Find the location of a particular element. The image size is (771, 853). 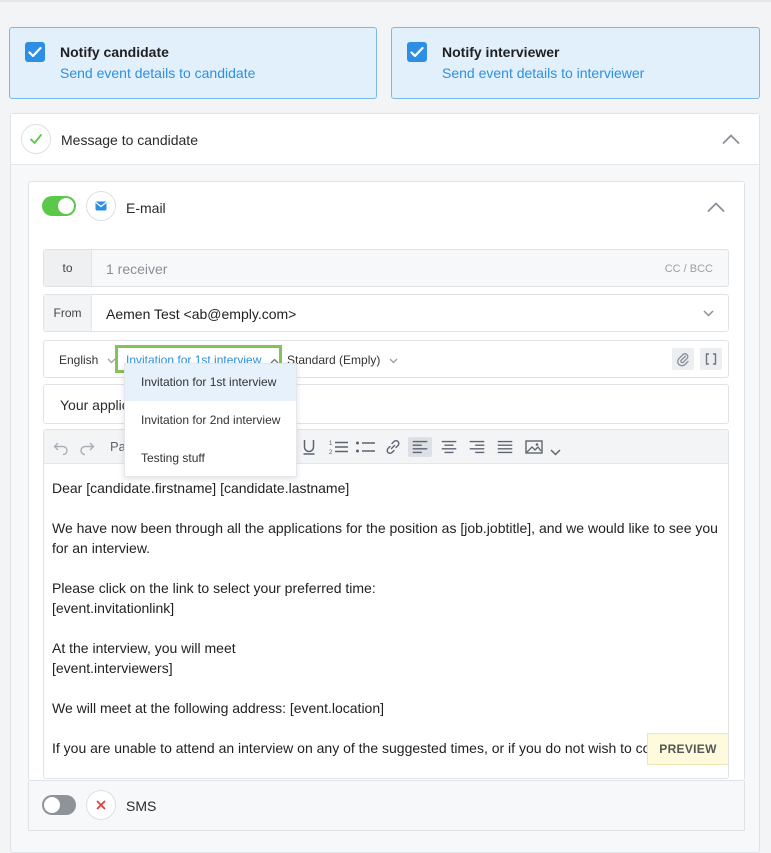

underline-icon is located at coordinates (309, 447).